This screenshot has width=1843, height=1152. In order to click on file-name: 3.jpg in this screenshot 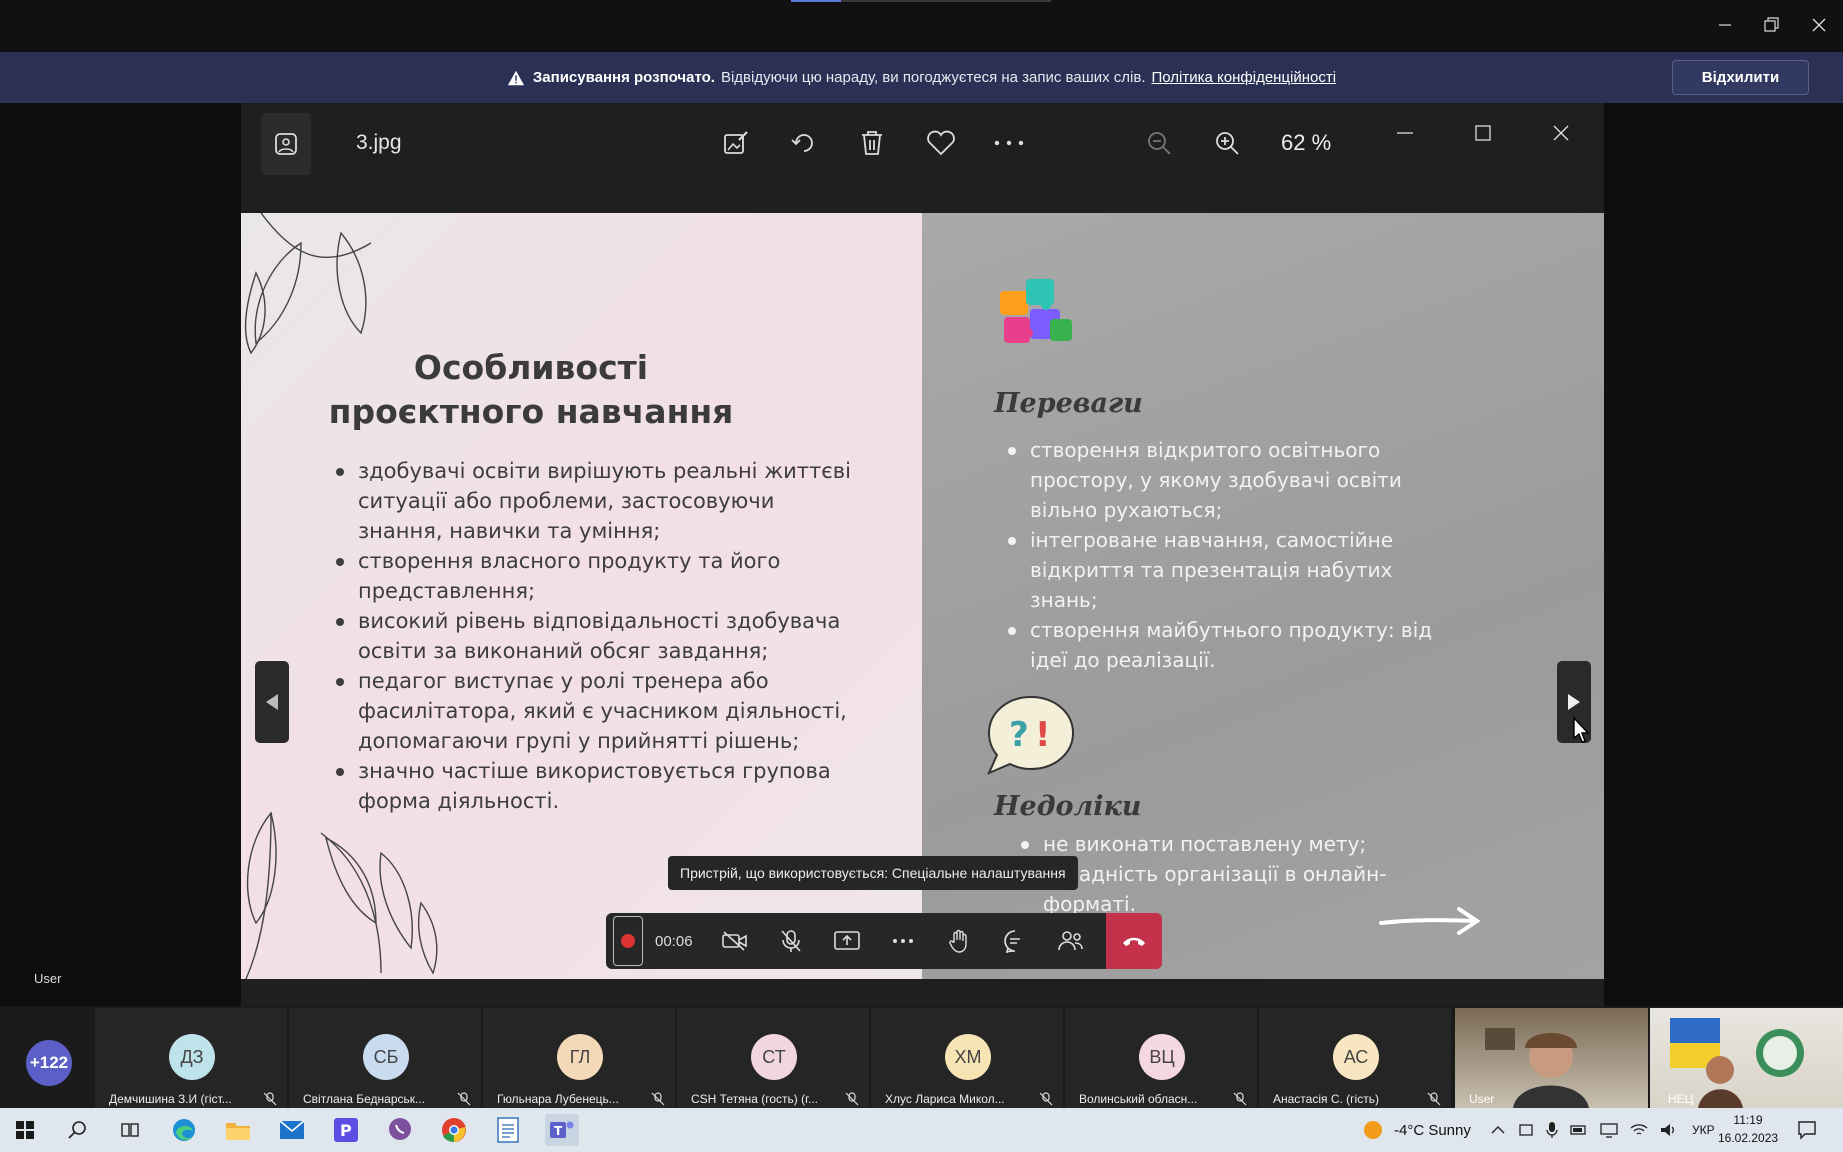, I will do `click(379, 142)`.